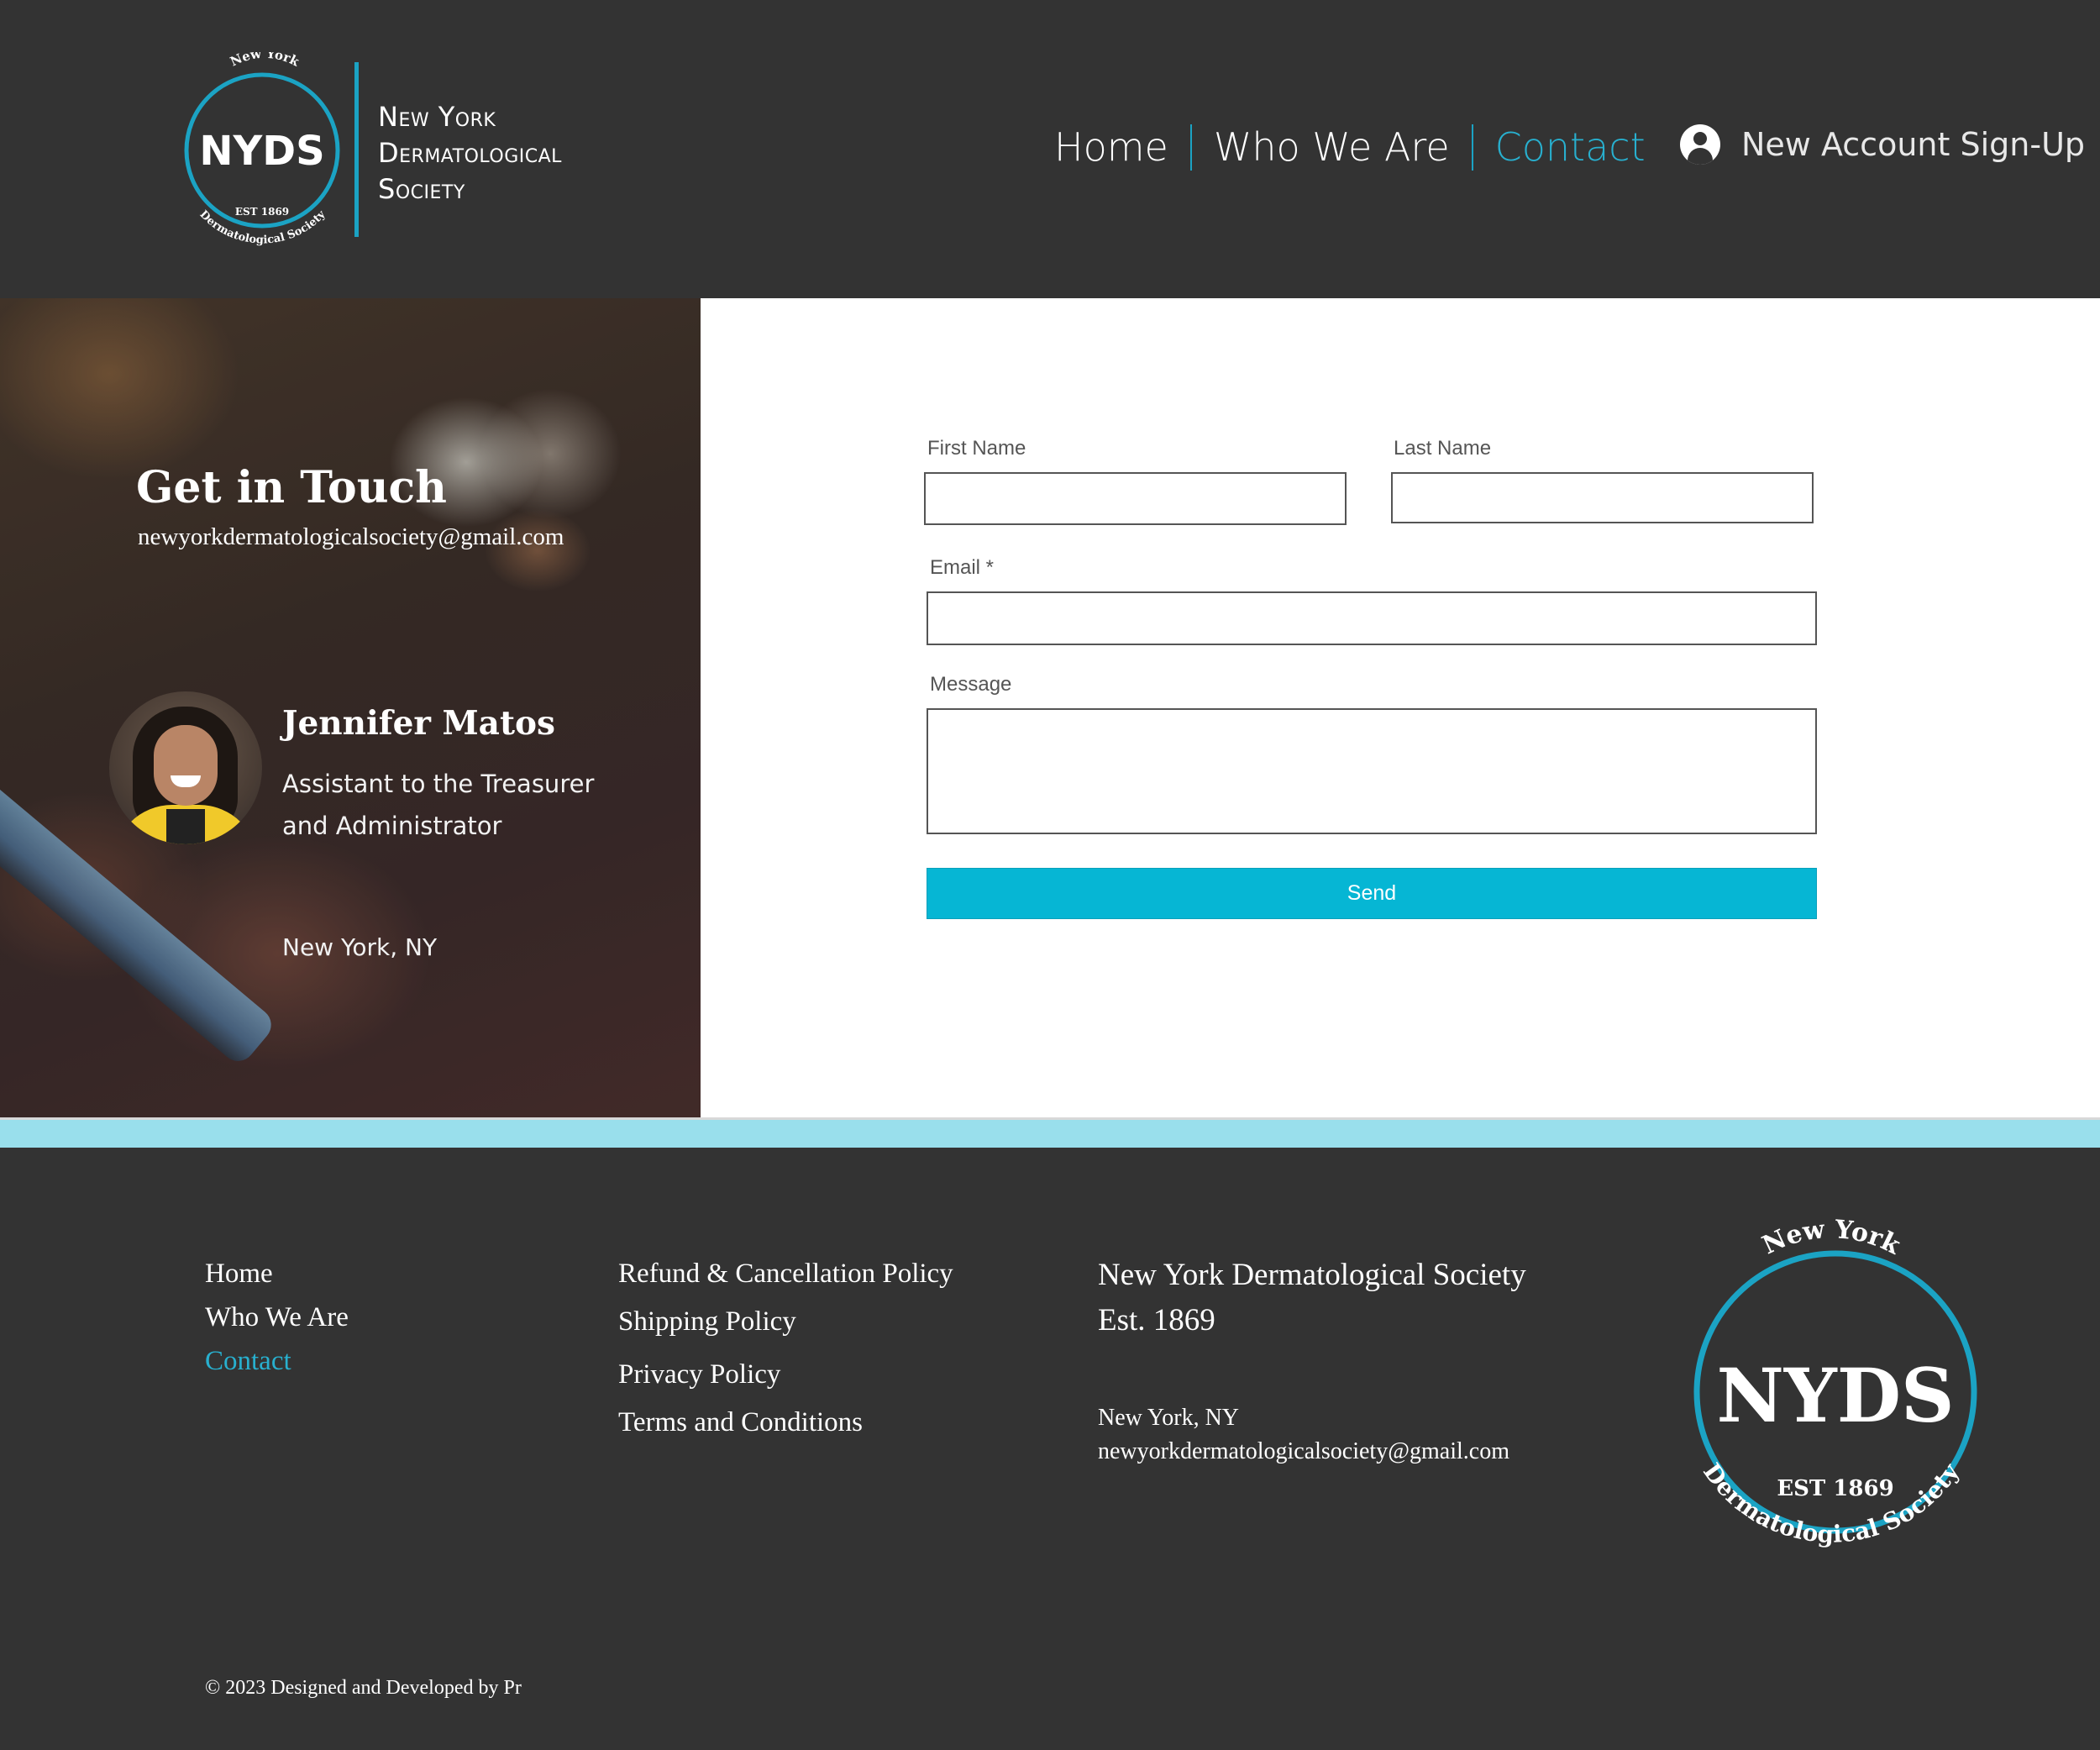 The width and height of the screenshot is (2100, 1750). What do you see at coordinates (356, 537) in the screenshot?
I see `contact-email: newyorkdermatologicalsociety@gmail.com` at bounding box center [356, 537].